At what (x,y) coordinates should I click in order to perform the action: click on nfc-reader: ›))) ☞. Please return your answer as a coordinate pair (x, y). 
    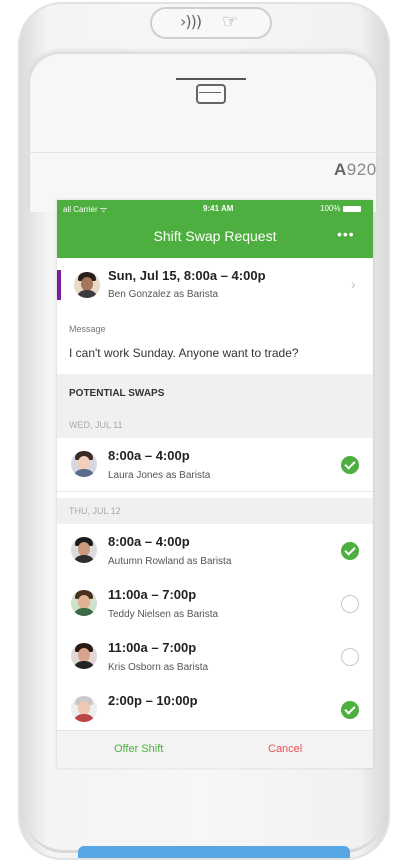
    Looking at the image, I should click on (211, 23).